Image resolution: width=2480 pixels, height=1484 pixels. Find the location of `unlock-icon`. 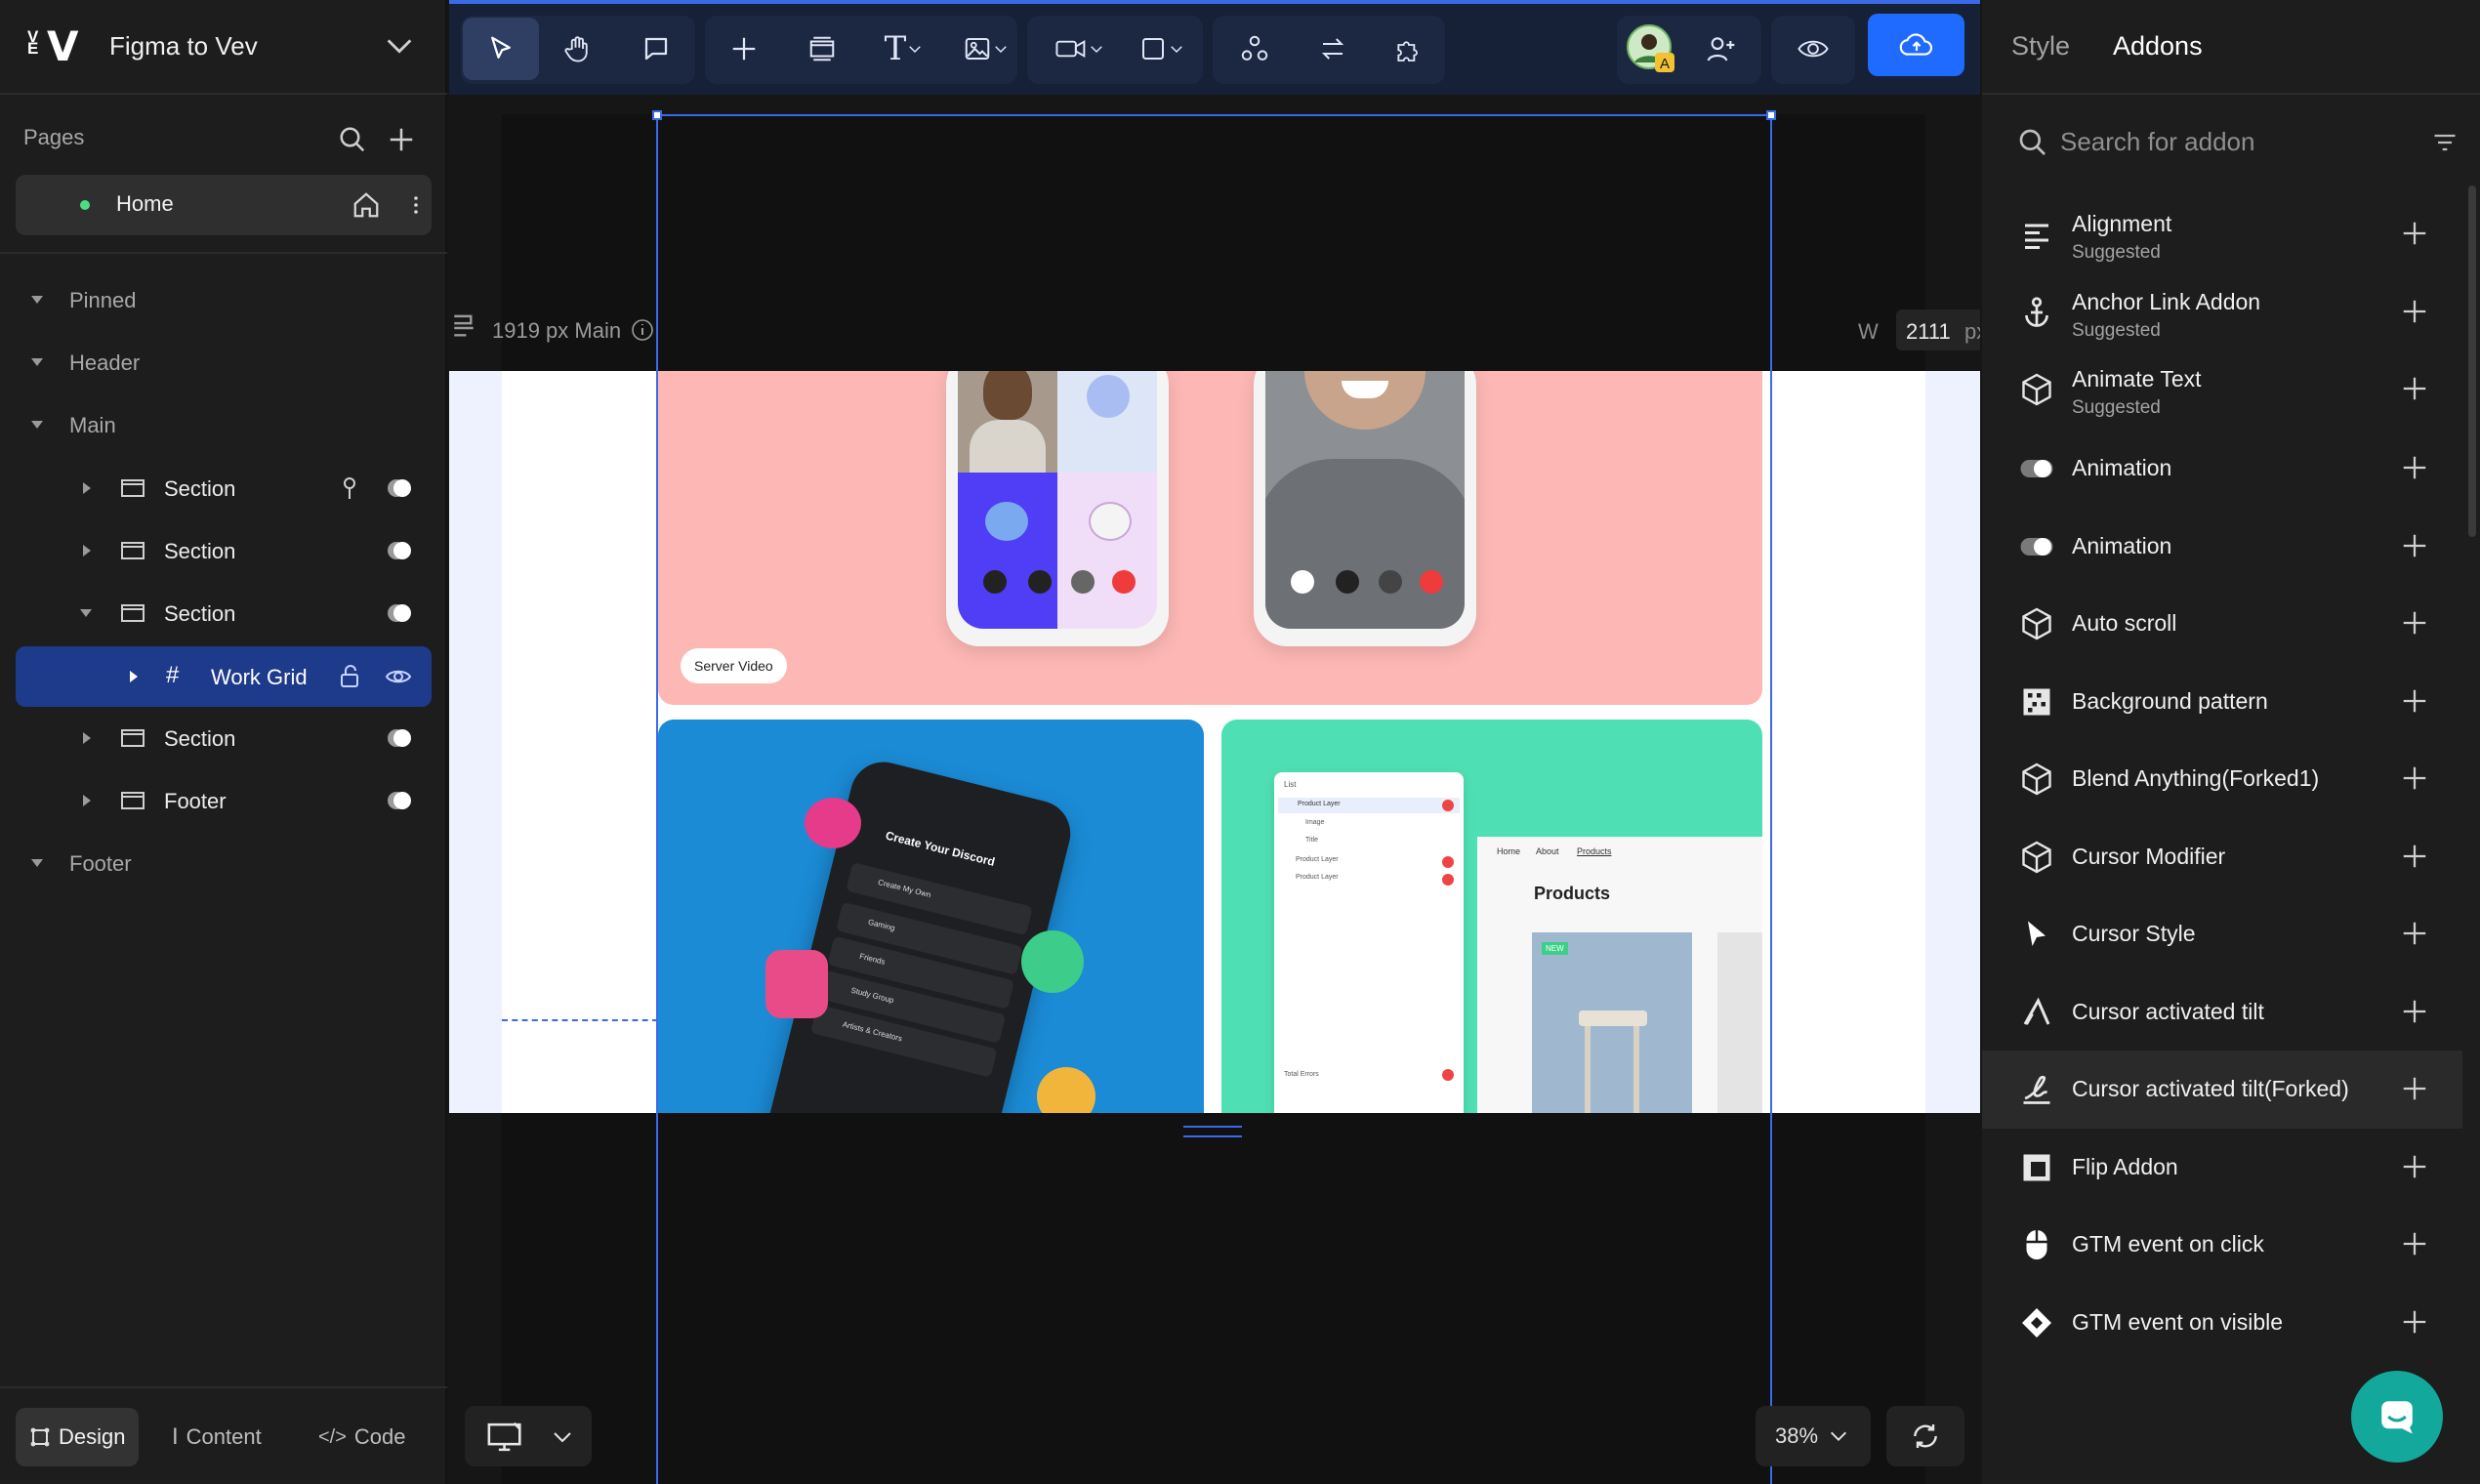

unlock-icon is located at coordinates (349, 677).